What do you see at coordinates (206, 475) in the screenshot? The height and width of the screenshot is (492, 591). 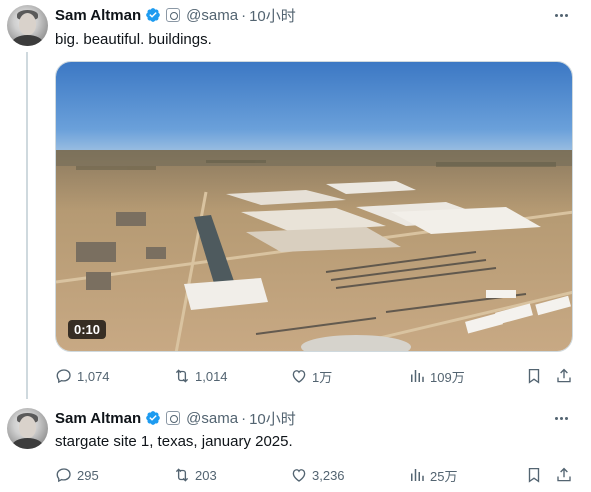 I see `retweet-count: 203` at bounding box center [206, 475].